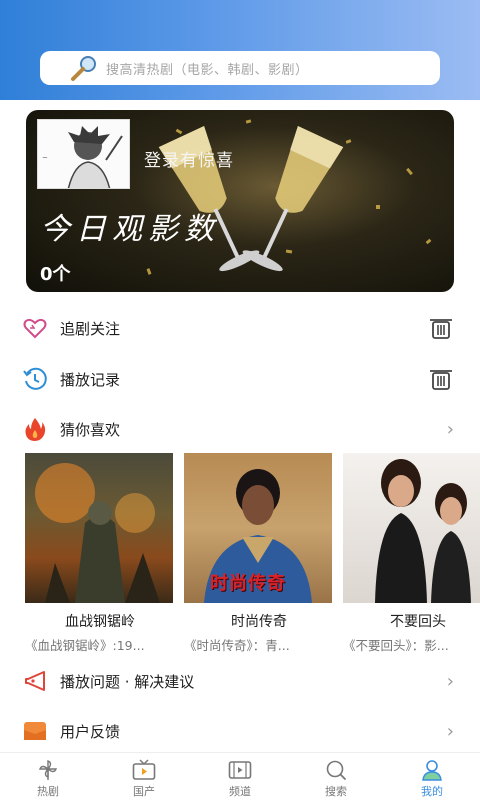 This screenshot has height=800, width=480. What do you see at coordinates (35, 731) in the screenshot?
I see `mail-icon` at bounding box center [35, 731].